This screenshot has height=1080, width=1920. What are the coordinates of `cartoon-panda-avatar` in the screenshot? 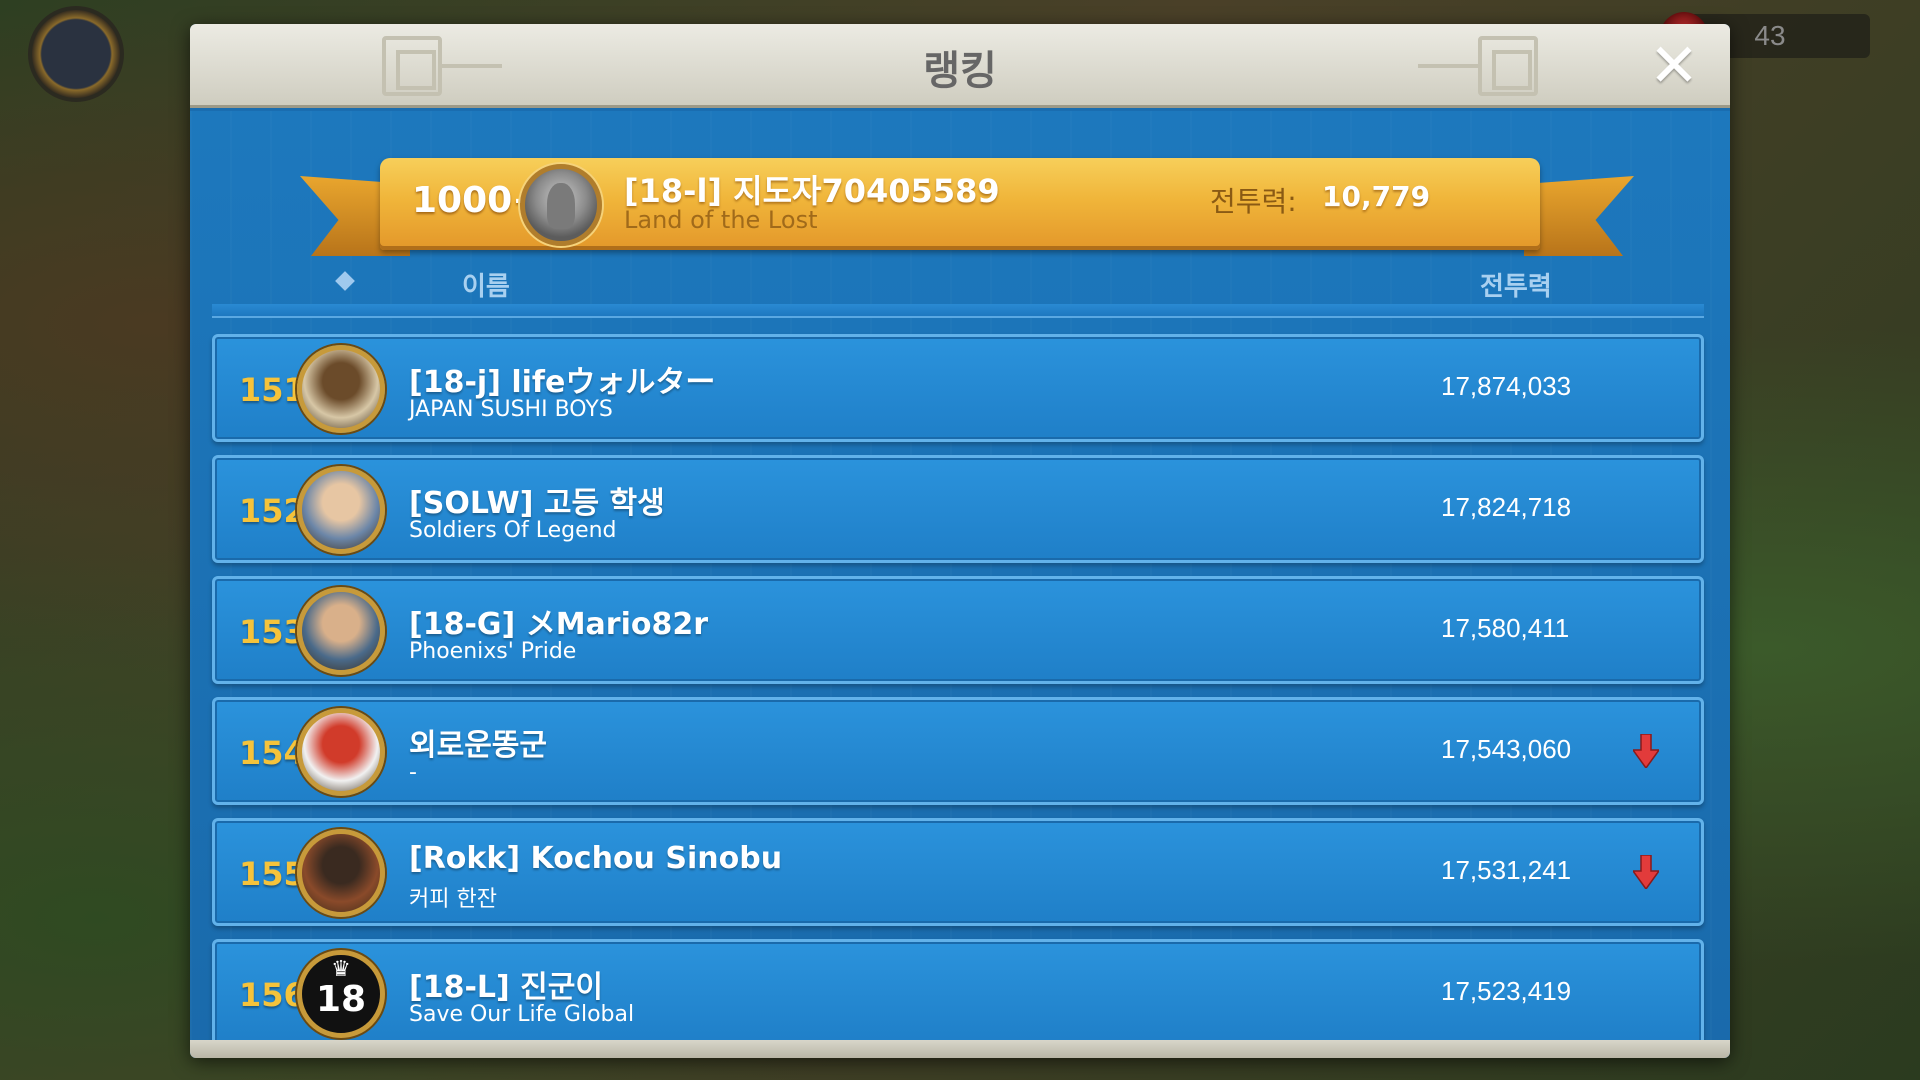 It's located at (341, 752).